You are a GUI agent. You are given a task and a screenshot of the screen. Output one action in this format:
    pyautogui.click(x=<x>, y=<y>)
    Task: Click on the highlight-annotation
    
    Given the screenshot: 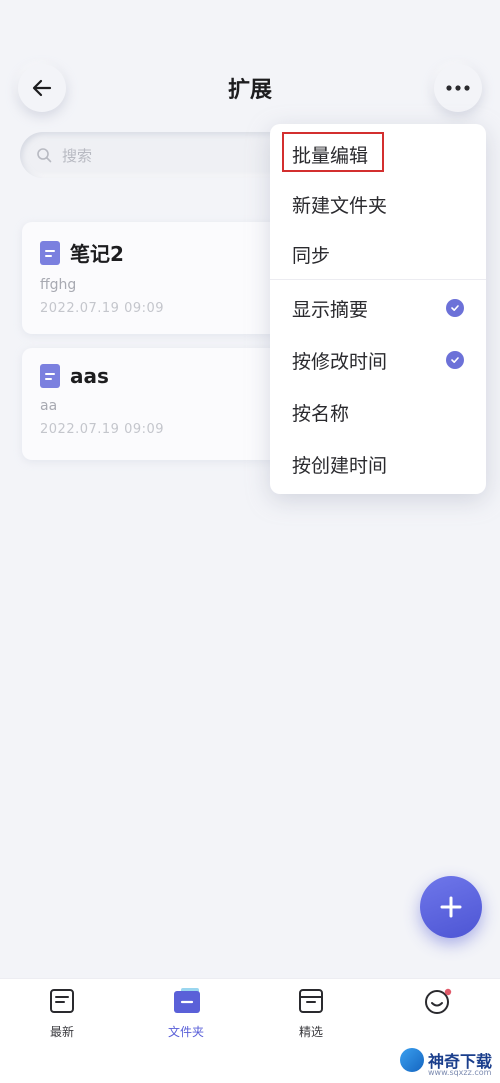 What is the action you would take?
    pyautogui.click(x=333, y=152)
    